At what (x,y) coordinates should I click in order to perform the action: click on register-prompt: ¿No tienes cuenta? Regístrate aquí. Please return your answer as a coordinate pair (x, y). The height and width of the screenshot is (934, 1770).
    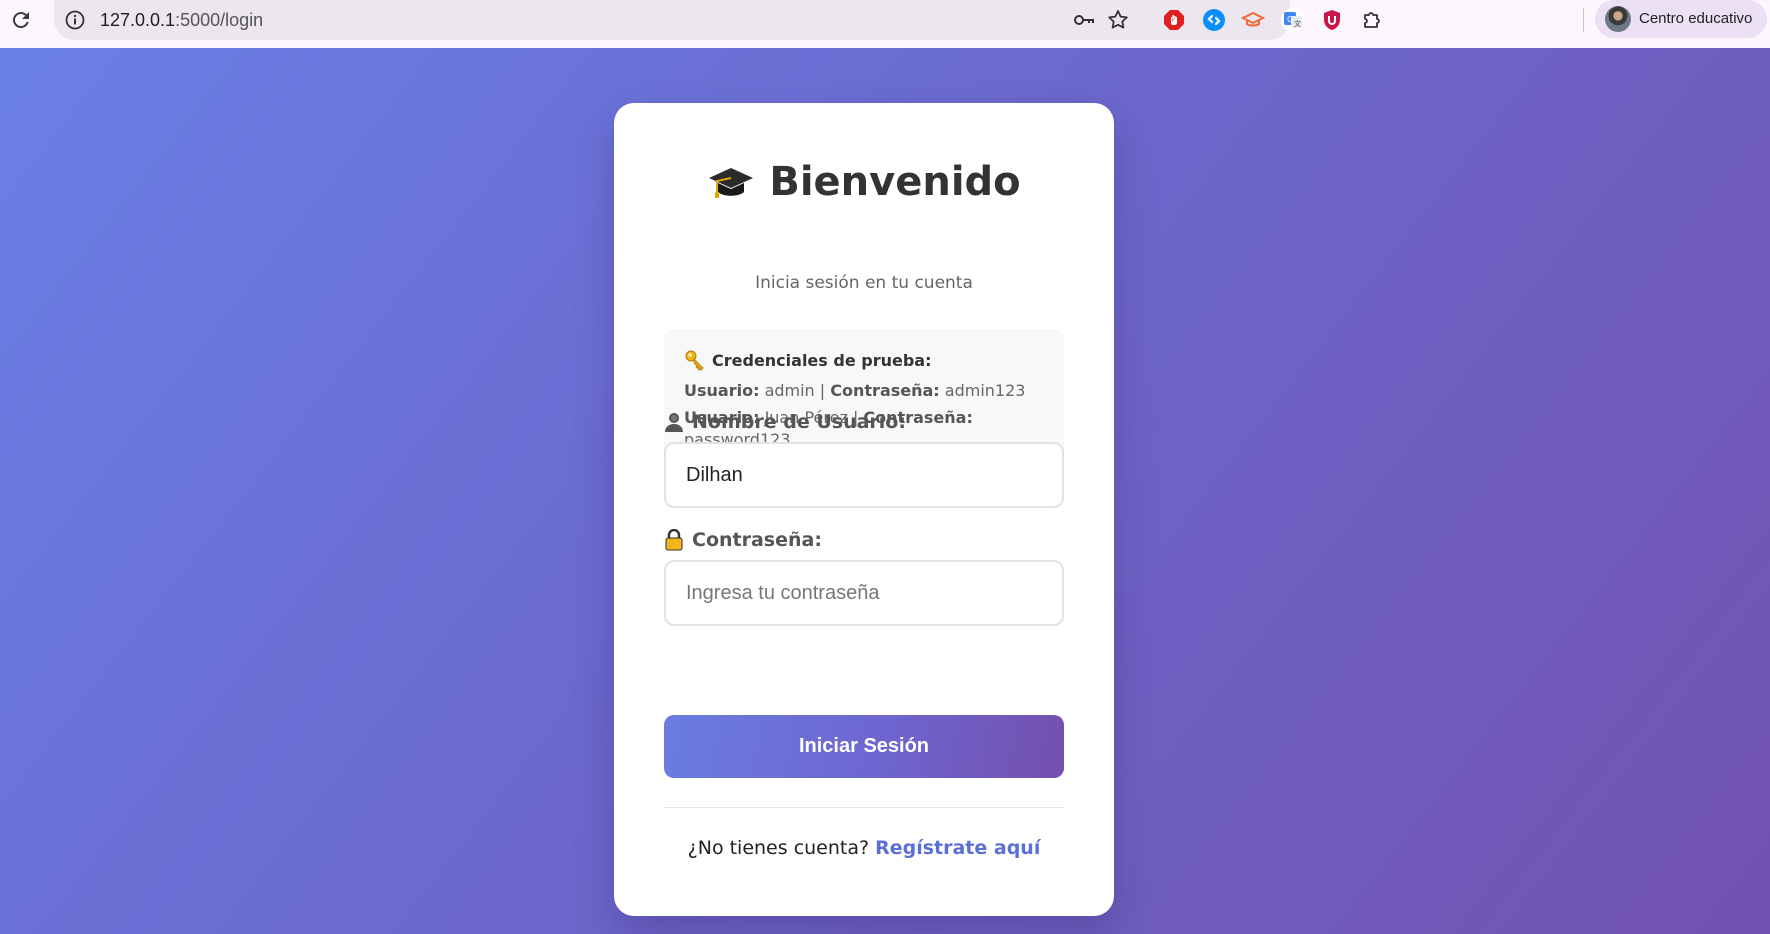
    Looking at the image, I should click on (864, 848).